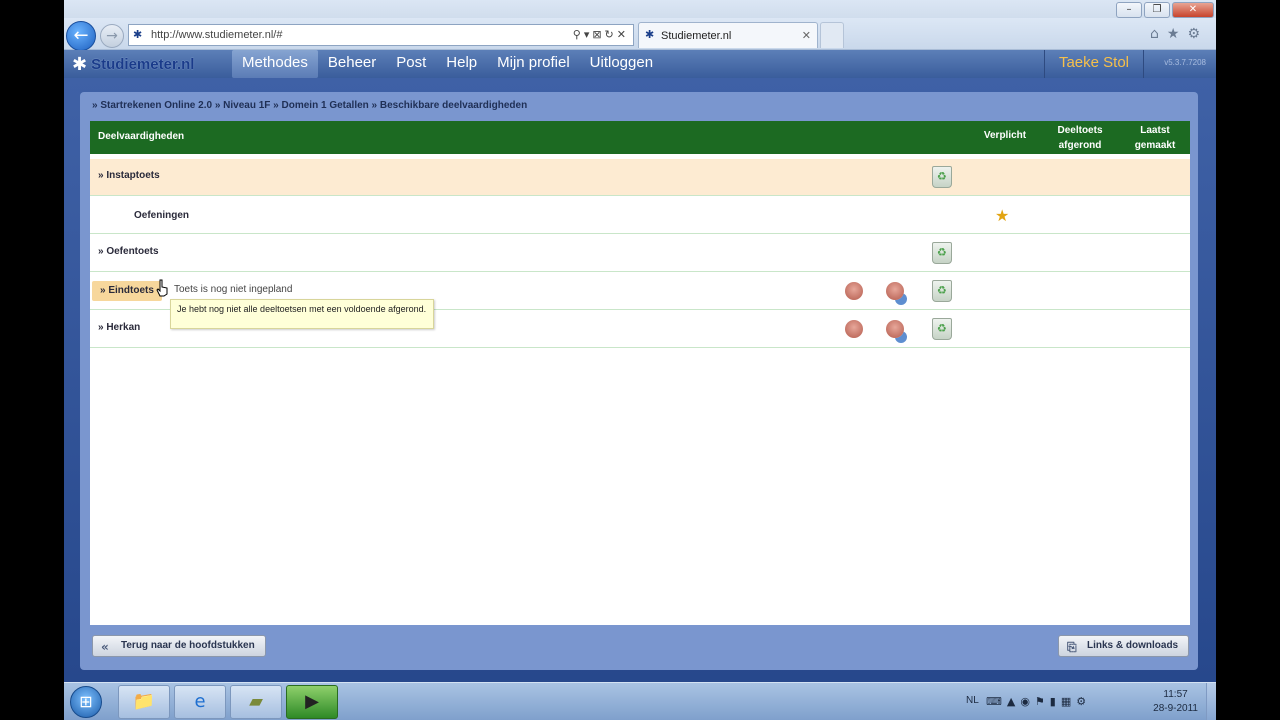 The height and width of the screenshot is (720, 1280). What do you see at coordinates (86, 702) in the screenshot?
I see `start-button: ⊞` at bounding box center [86, 702].